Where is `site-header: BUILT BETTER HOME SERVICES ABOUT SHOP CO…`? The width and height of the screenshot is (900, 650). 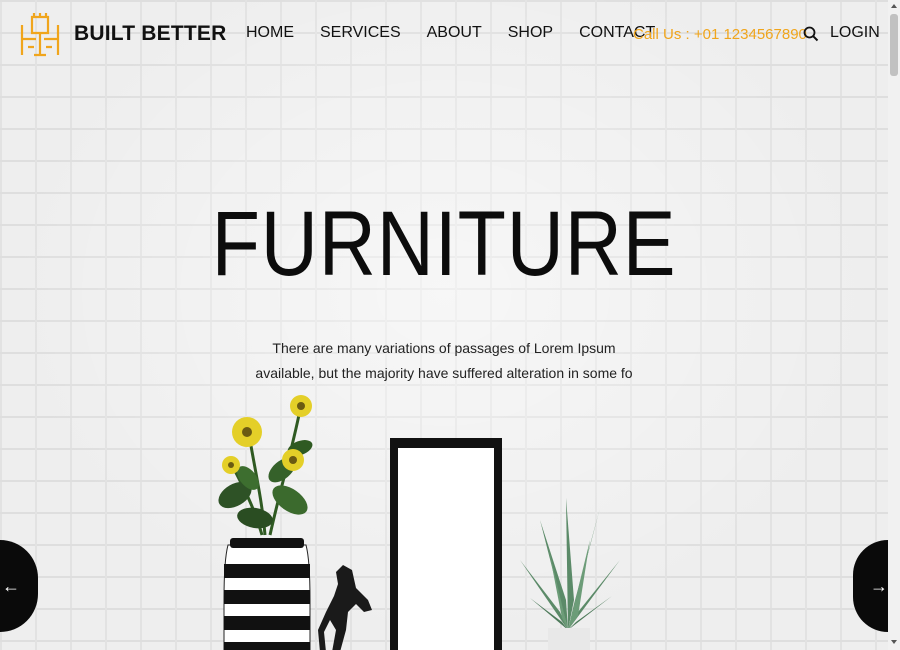
site-header: BUILT BETTER HOME SERVICES ABOUT SHOP CO… is located at coordinates (444, 35).